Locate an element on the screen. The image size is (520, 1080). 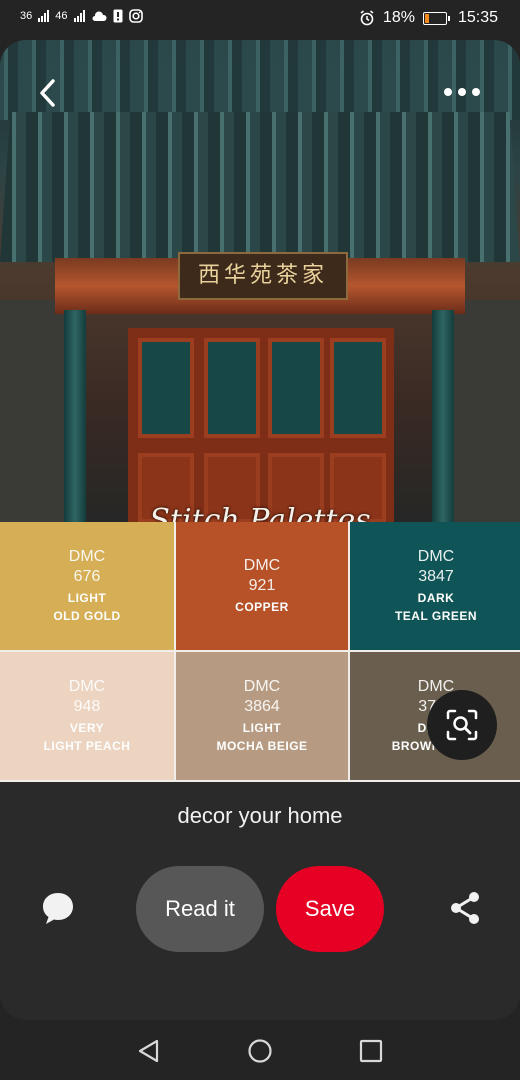
swatch-number: 921 is located at coordinates (262, 585).